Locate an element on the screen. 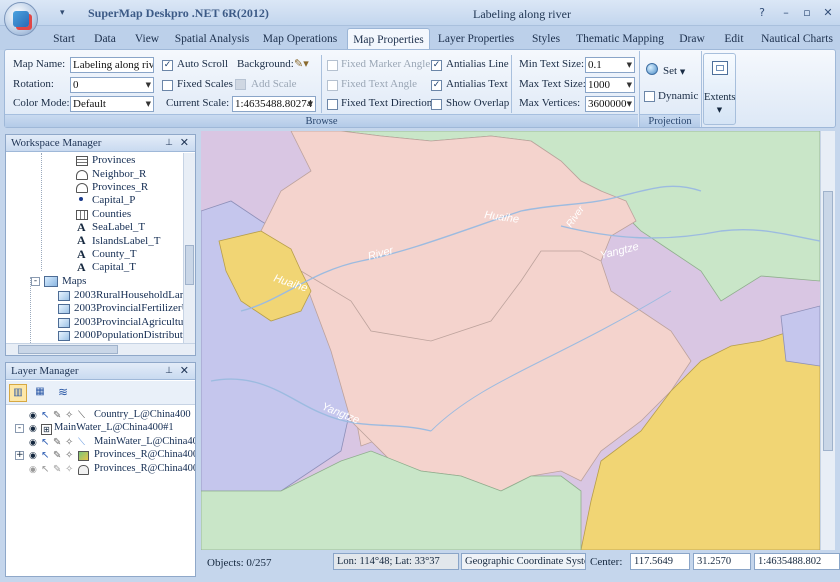 This screenshot has height=582, width=840. layer-list-view-icon: ▥ is located at coordinates (18, 393).